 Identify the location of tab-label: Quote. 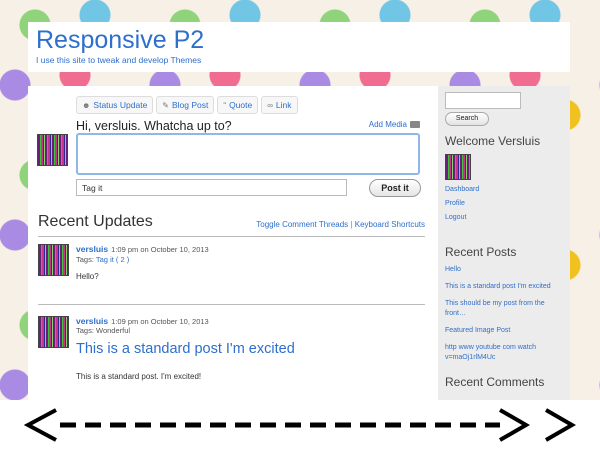
(241, 105).